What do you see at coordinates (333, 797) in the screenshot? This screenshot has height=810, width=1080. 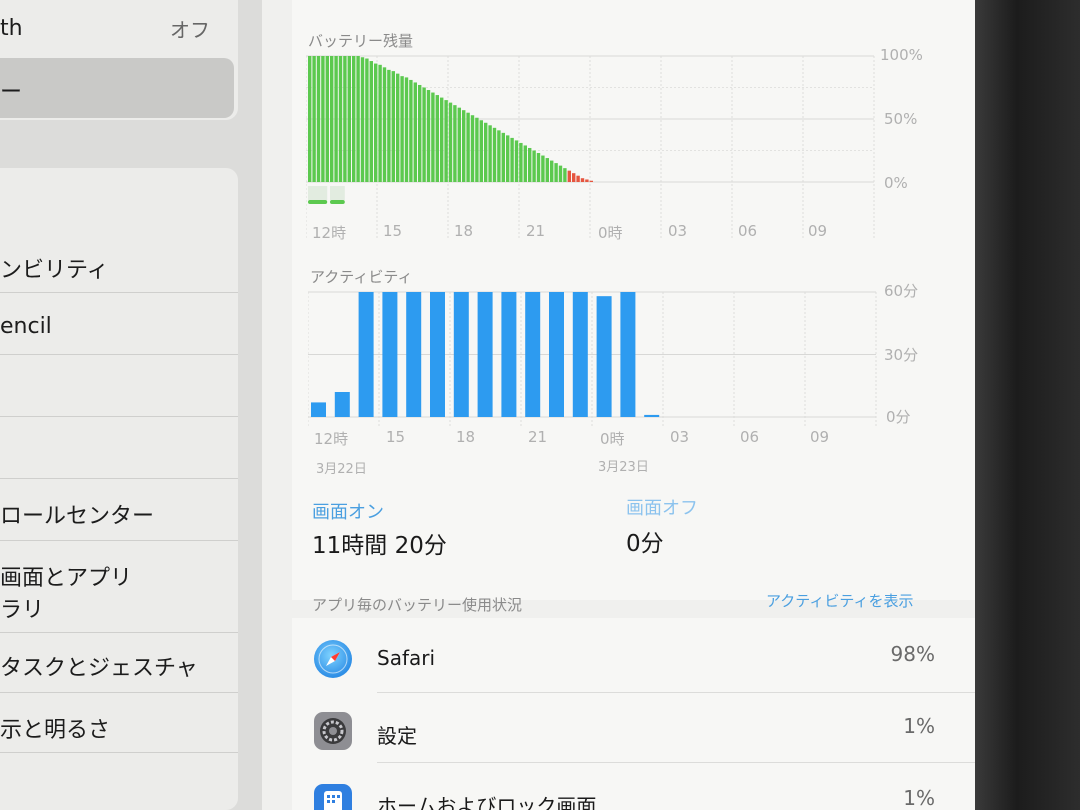 I see `home-lock-screen-icon` at bounding box center [333, 797].